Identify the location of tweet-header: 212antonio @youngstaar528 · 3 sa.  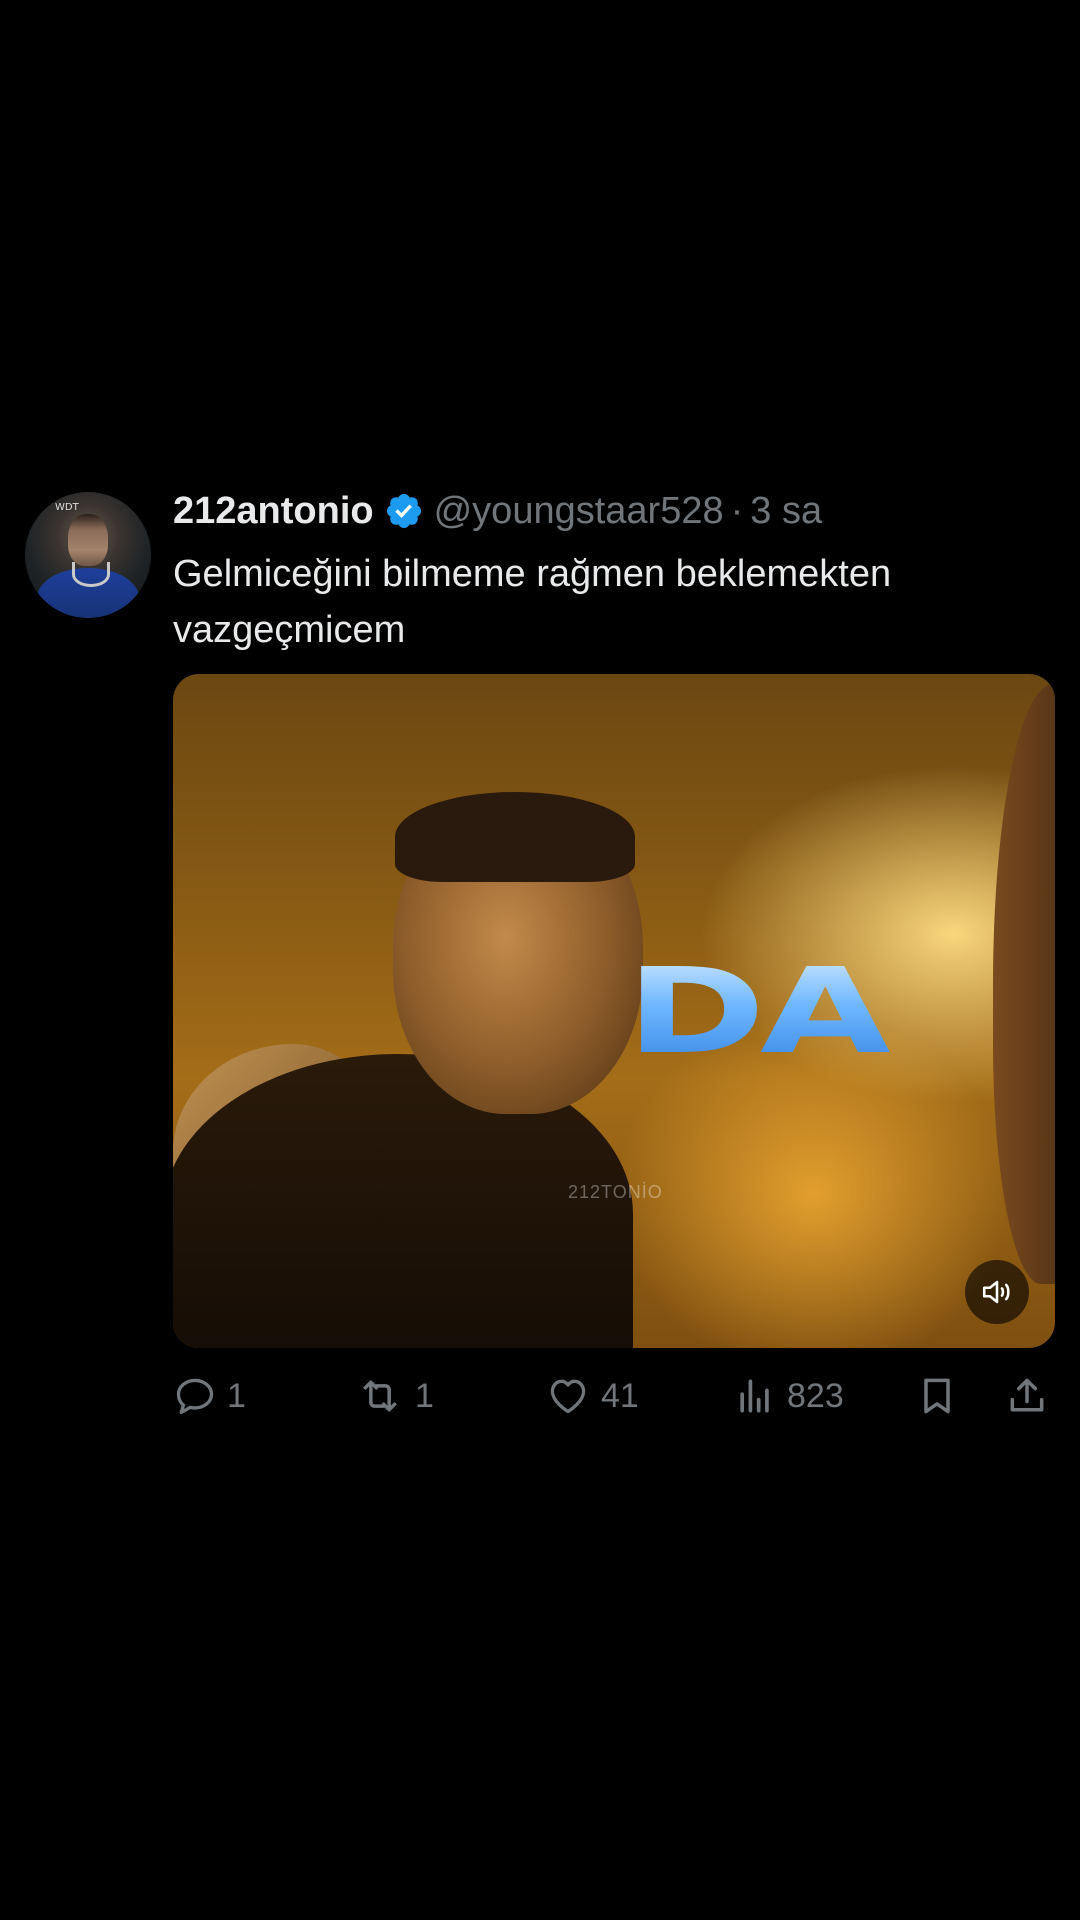
(497, 511).